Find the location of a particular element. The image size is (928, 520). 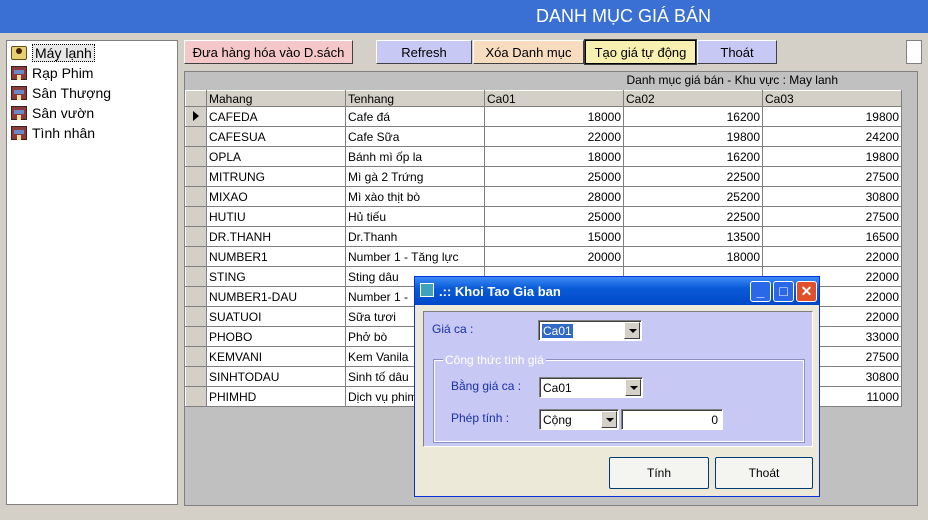

table-cell: Cafe đá is located at coordinates (415, 116).